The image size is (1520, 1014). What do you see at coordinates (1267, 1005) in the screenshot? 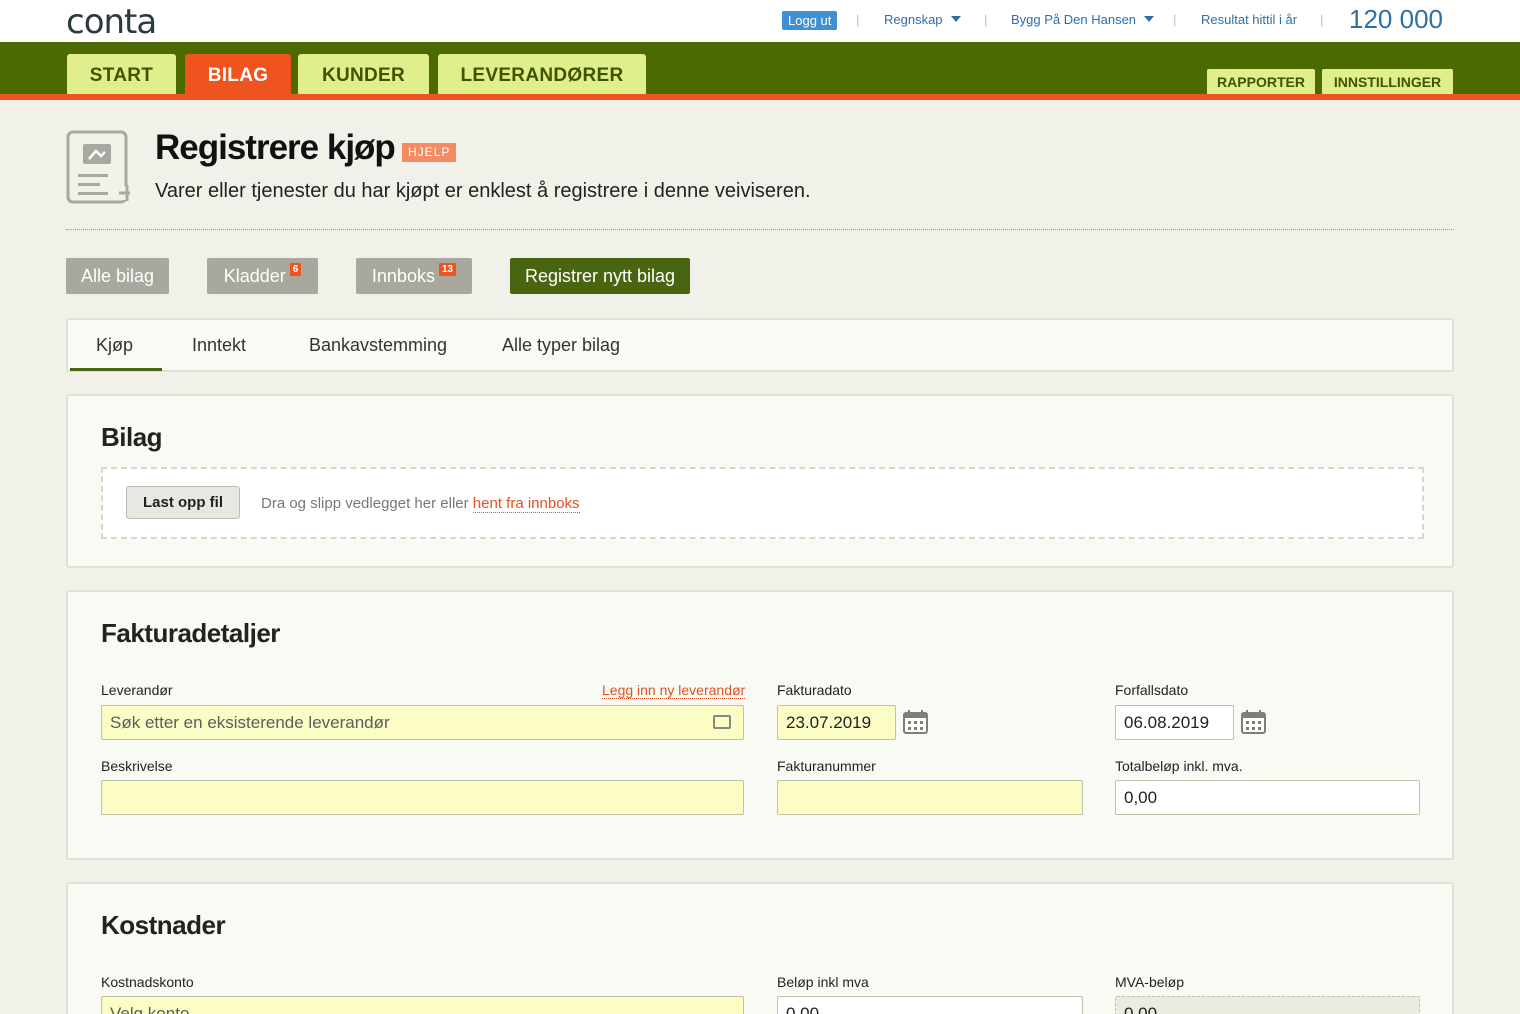
I see `vat-amount-field: 0,00` at bounding box center [1267, 1005].